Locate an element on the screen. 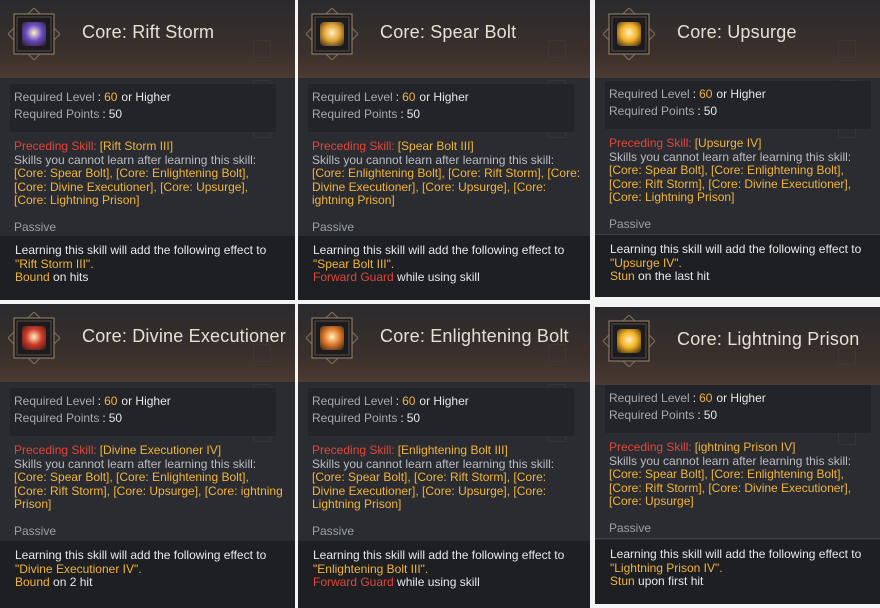 This screenshot has height=608, width=880. effect-rest: on hits is located at coordinates (69, 277).